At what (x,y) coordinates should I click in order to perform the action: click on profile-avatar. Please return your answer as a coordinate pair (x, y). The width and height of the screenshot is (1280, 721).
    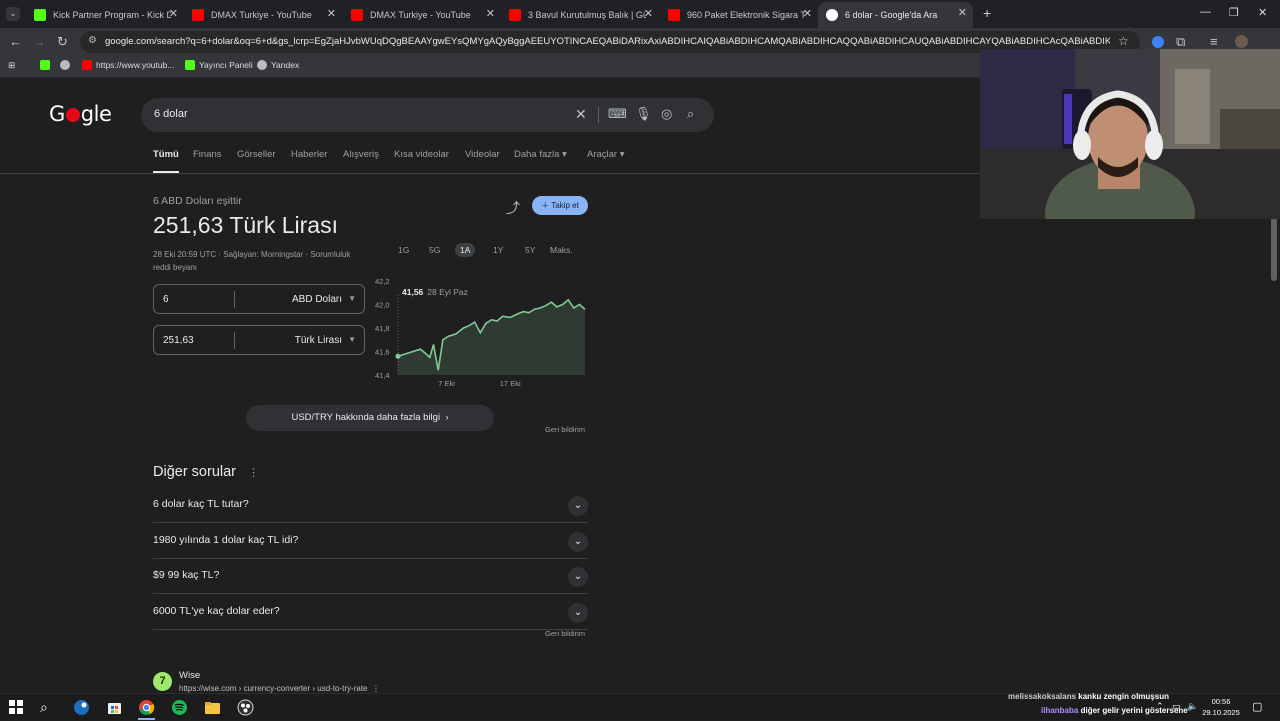
    Looking at the image, I should click on (1241, 41).